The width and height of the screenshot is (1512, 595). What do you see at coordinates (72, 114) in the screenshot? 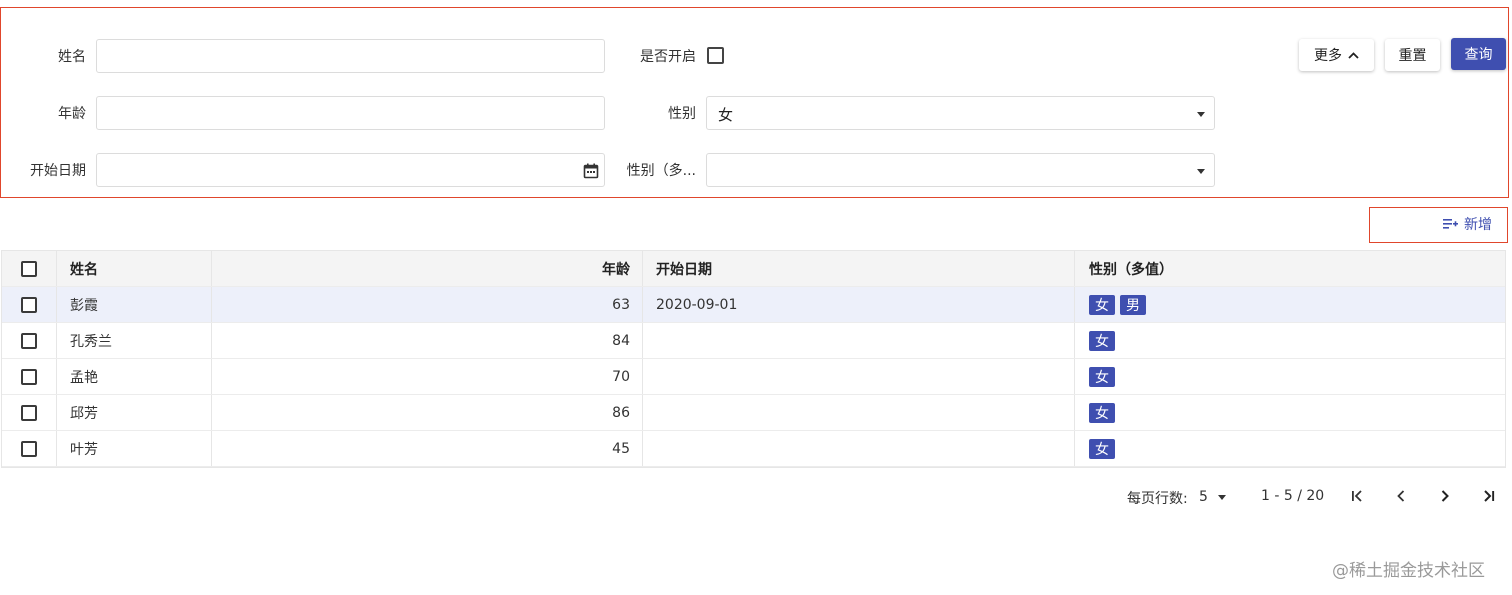
I see `age-label: 年龄` at bounding box center [72, 114].